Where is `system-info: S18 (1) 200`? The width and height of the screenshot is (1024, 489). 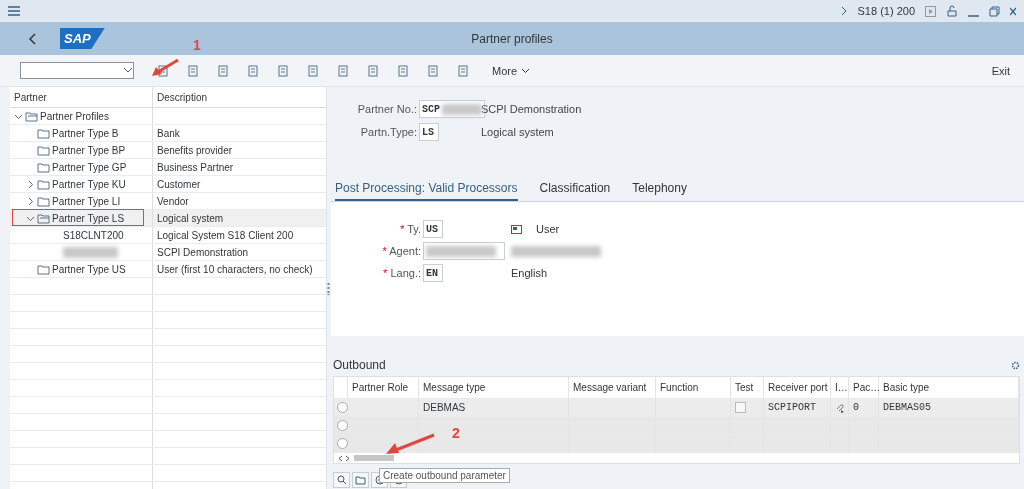 system-info: S18 (1) 200 is located at coordinates (886, 11).